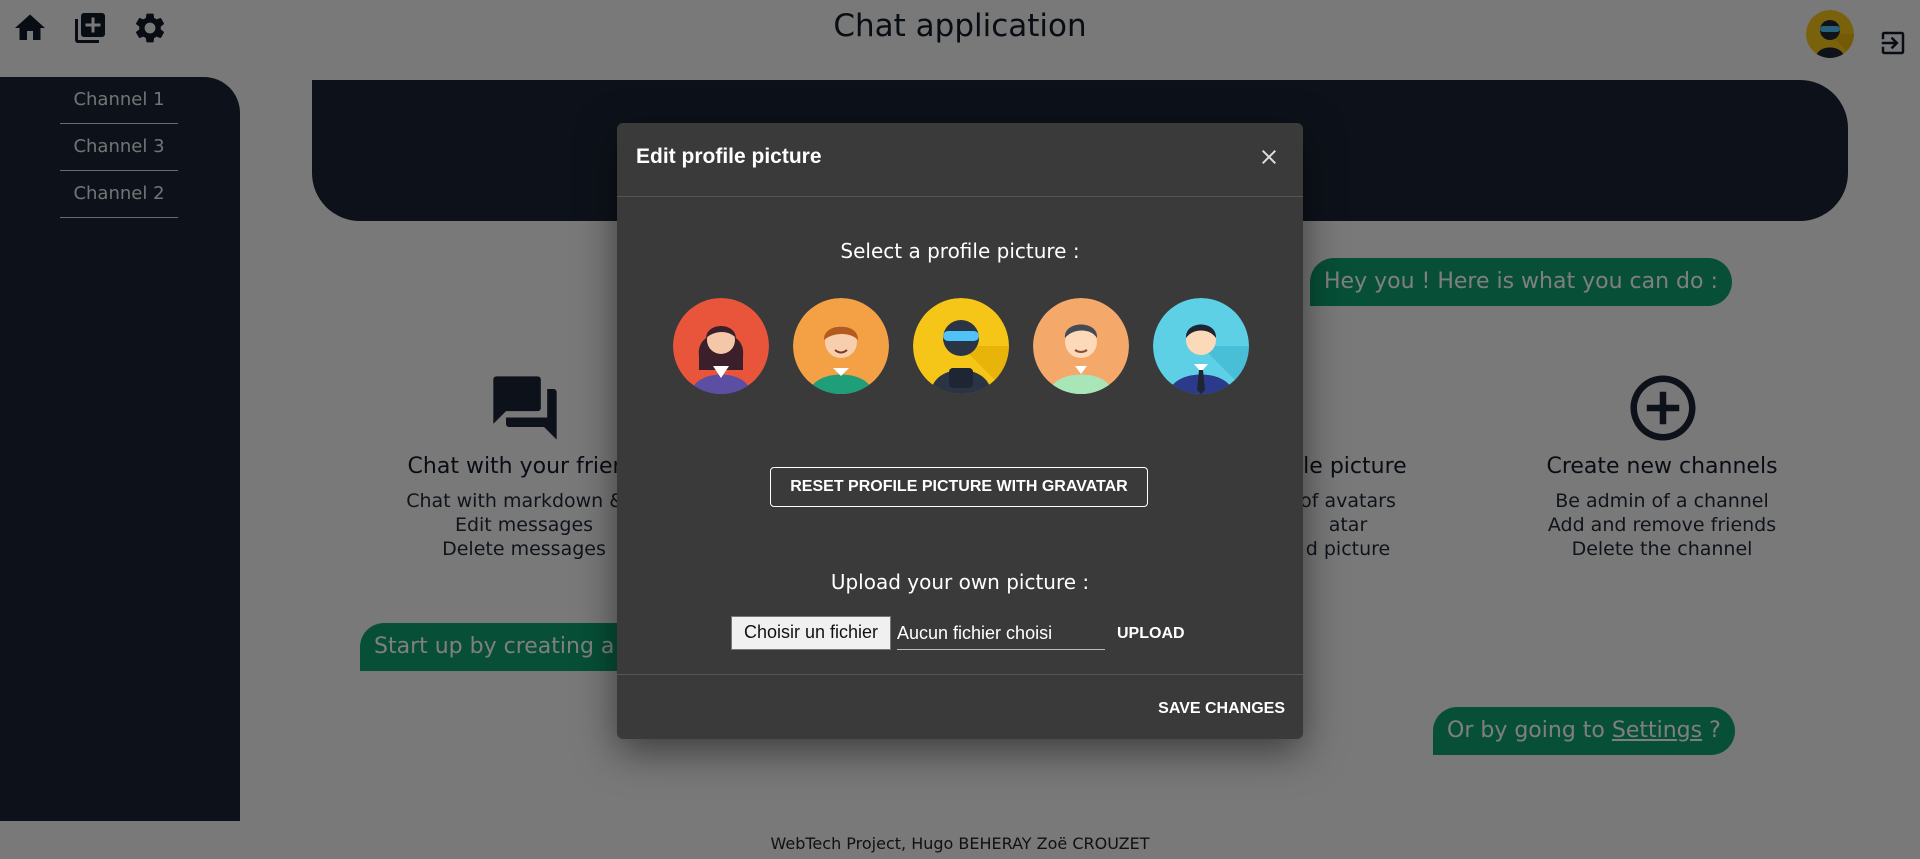 This screenshot has height=859, width=1920. Describe the element at coordinates (1221, 709) in the screenshot. I see `save-changes-button: SAVE CHANGES` at that location.